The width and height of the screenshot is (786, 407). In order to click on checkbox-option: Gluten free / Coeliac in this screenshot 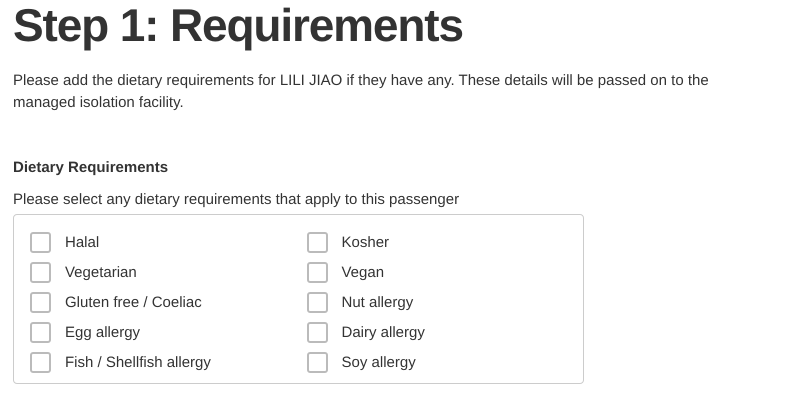, I will do `click(168, 302)`.